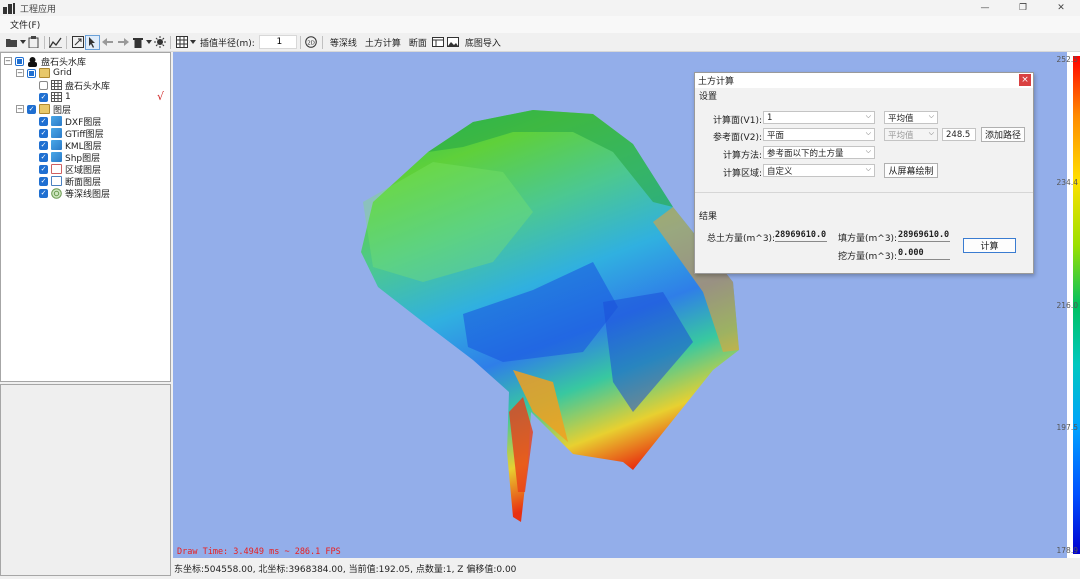 The width and height of the screenshot is (1080, 579). Describe the element at coordinates (1067, 550) in the screenshot. I see `colorbar-label: 178.9` at that location.